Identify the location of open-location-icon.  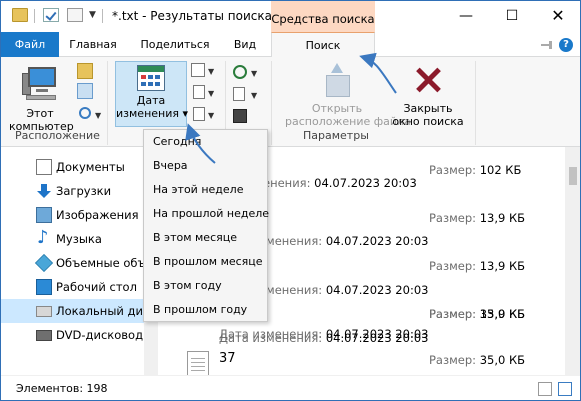
(337, 80).